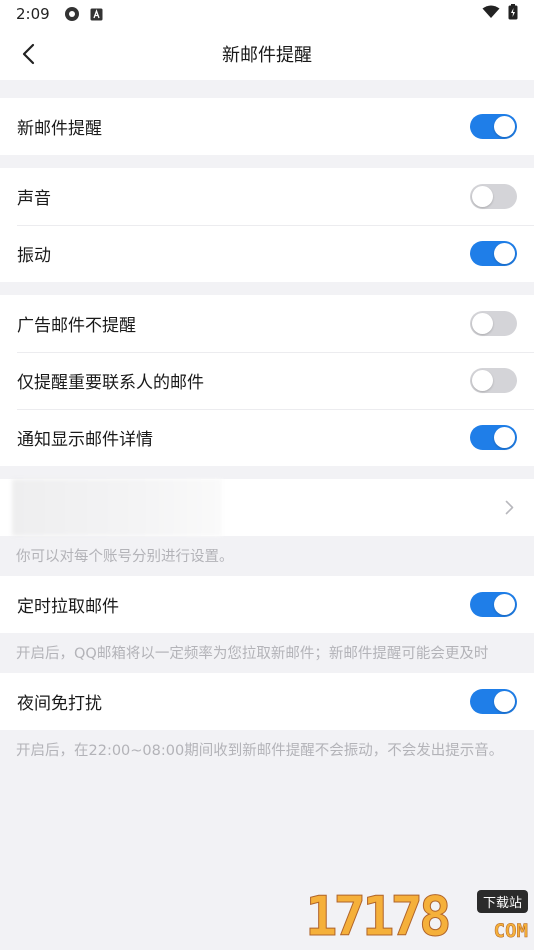 This screenshot has width=534, height=950. Describe the element at coordinates (267, 253) in the screenshot. I see `row-vibrate: 振动` at that location.